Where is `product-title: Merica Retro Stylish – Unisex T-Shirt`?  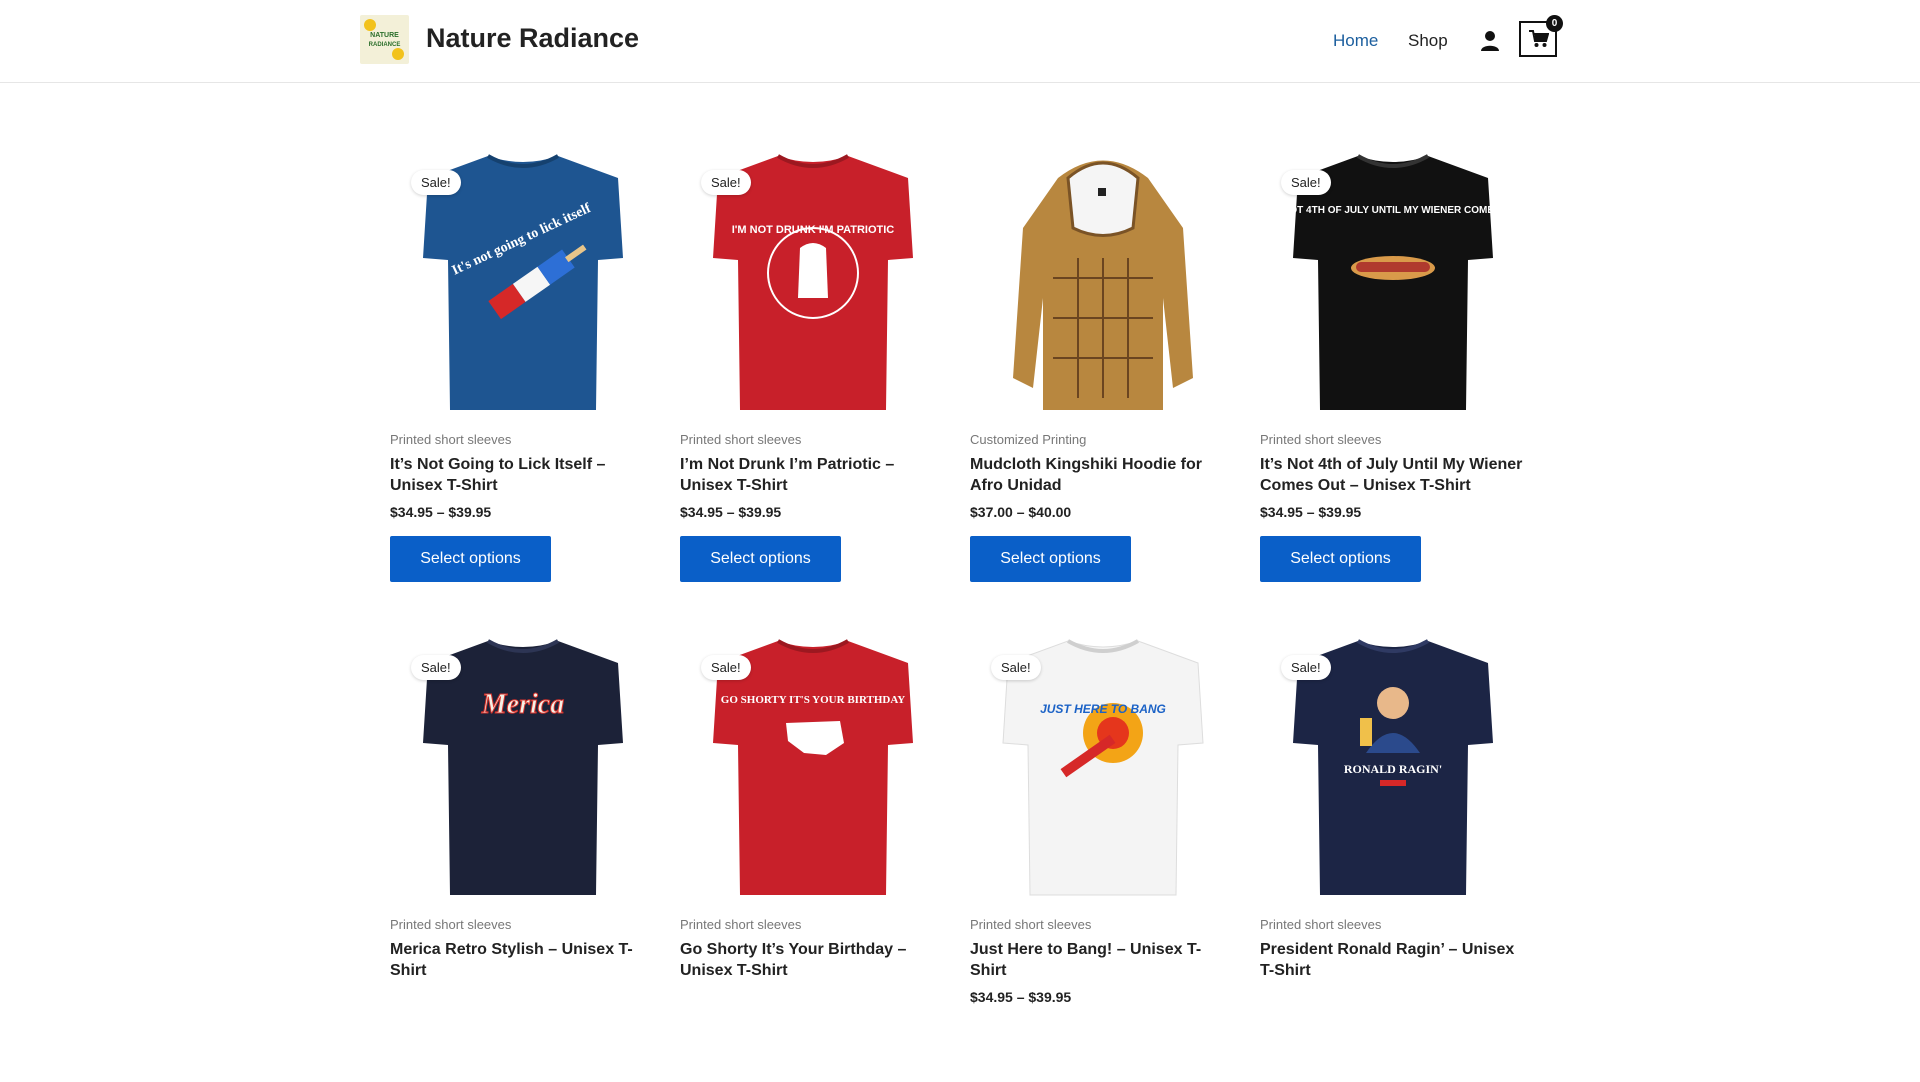
product-title: Merica Retro Stylish – Unisex T-Shirt is located at coordinates (523, 960).